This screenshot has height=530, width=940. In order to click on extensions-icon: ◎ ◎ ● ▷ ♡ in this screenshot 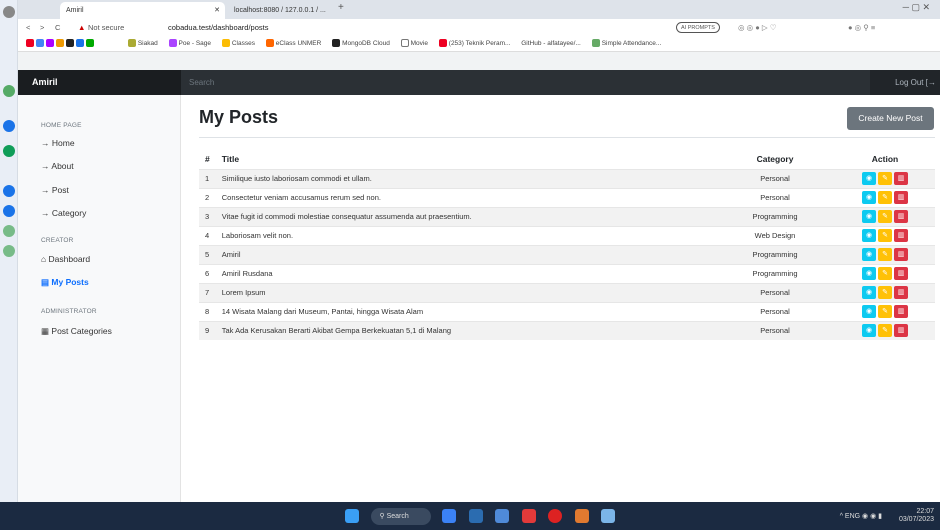, I will do `click(757, 27)`.